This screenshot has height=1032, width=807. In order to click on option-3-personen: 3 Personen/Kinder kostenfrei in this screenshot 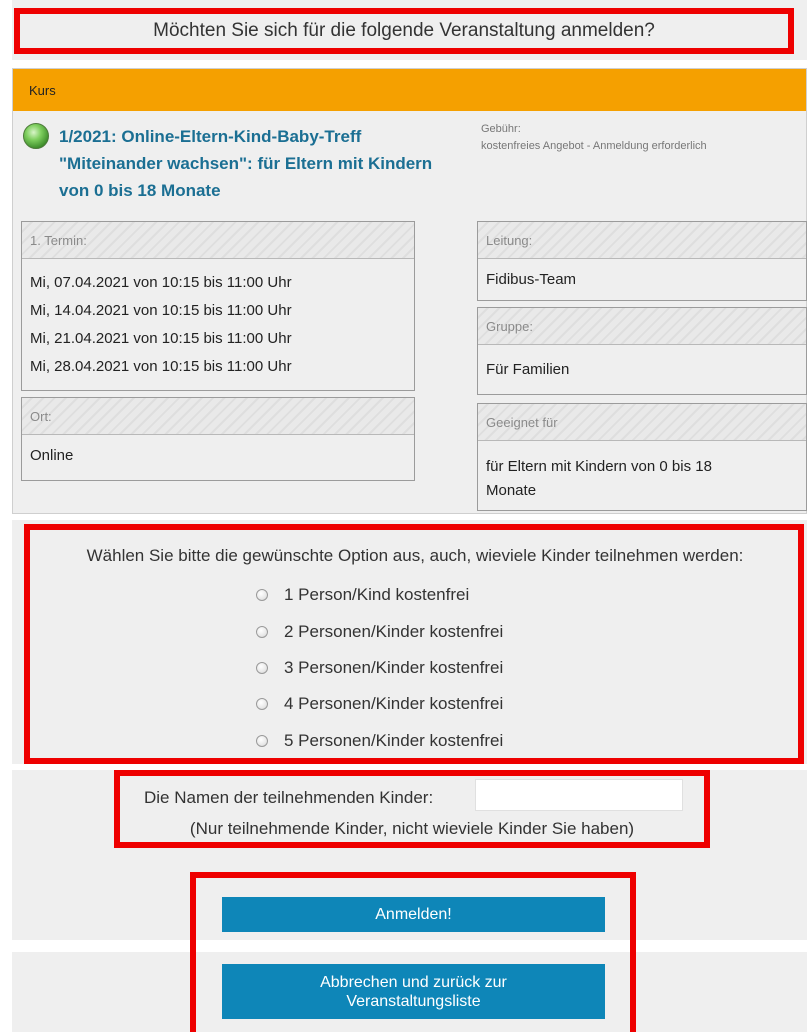, I will do `click(379, 668)`.